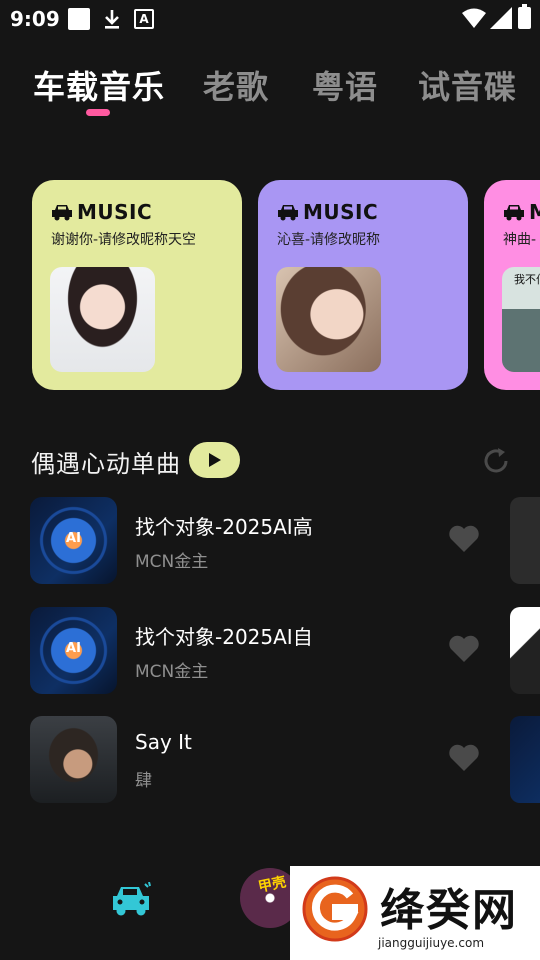 The height and width of the screenshot is (960, 540). What do you see at coordinates (345, 85) in the screenshot?
I see `tab-cantonese: 粤语` at bounding box center [345, 85].